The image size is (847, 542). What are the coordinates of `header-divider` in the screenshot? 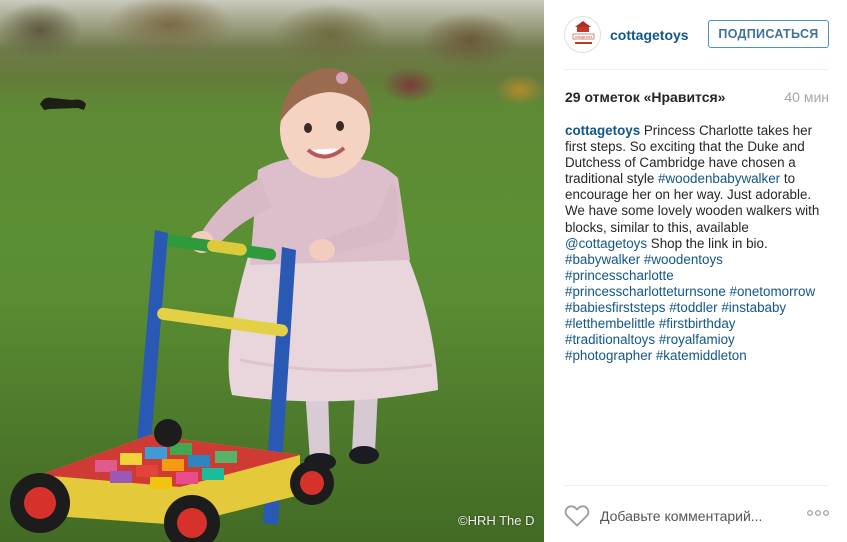 It's located at (696, 69).